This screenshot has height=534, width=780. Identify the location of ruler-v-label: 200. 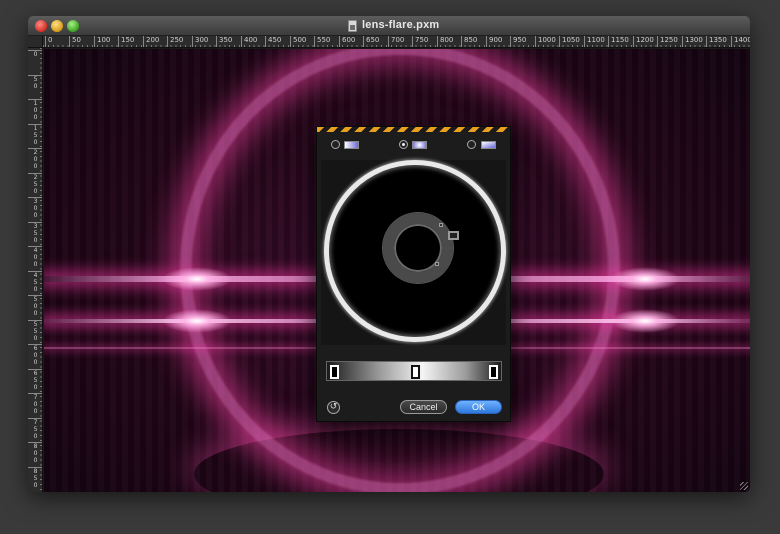
(35, 159).